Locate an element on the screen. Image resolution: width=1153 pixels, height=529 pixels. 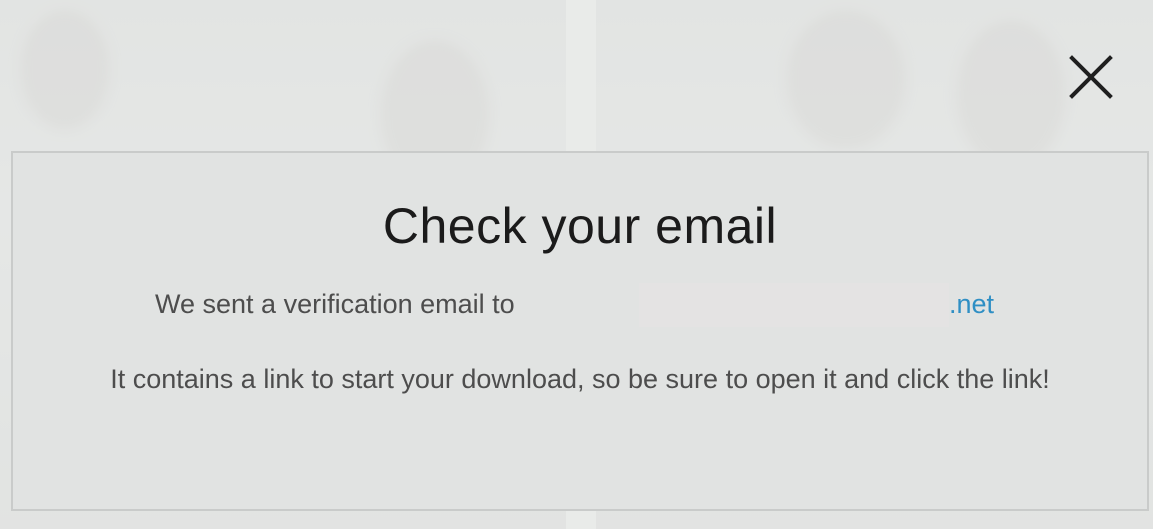
close-button is located at coordinates (1091, 77).